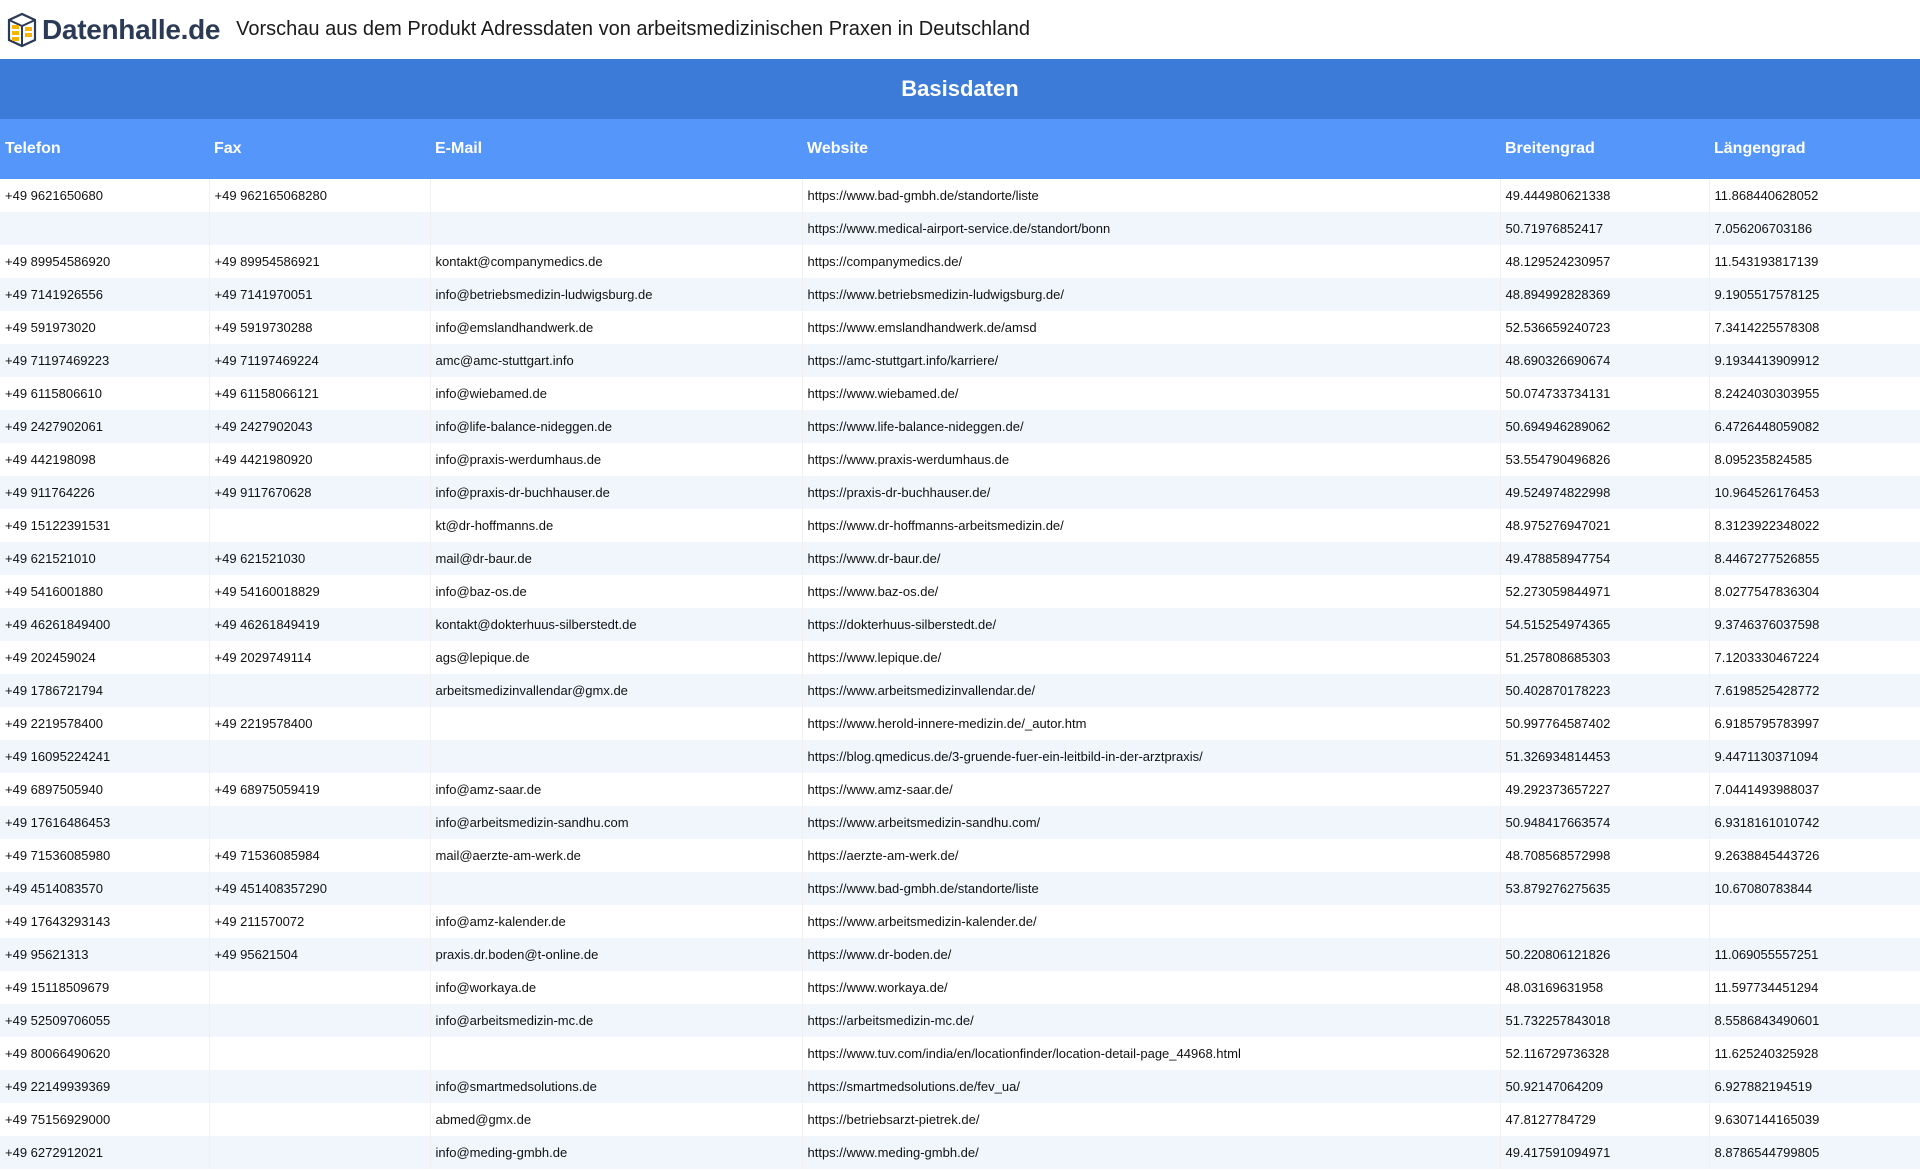 This screenshot has height=1170, width=1920. I want to click on cell-fax: +49 9117670628, so click(319, 492).